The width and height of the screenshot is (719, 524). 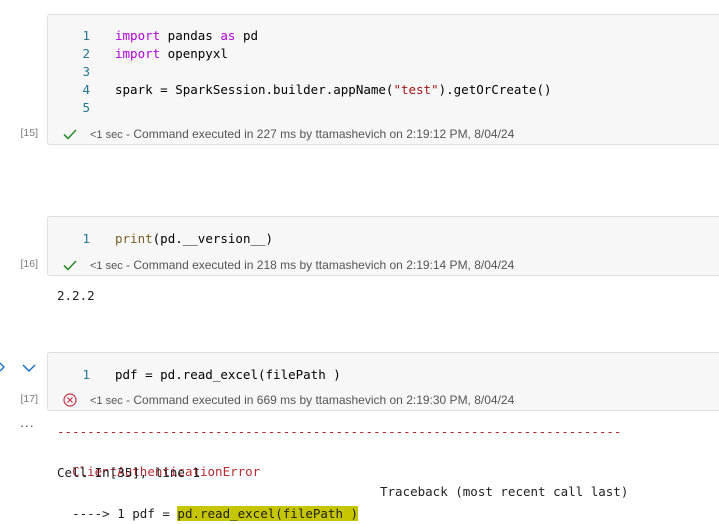 I want to click on code-token: pd, so click(x=247, y=35).